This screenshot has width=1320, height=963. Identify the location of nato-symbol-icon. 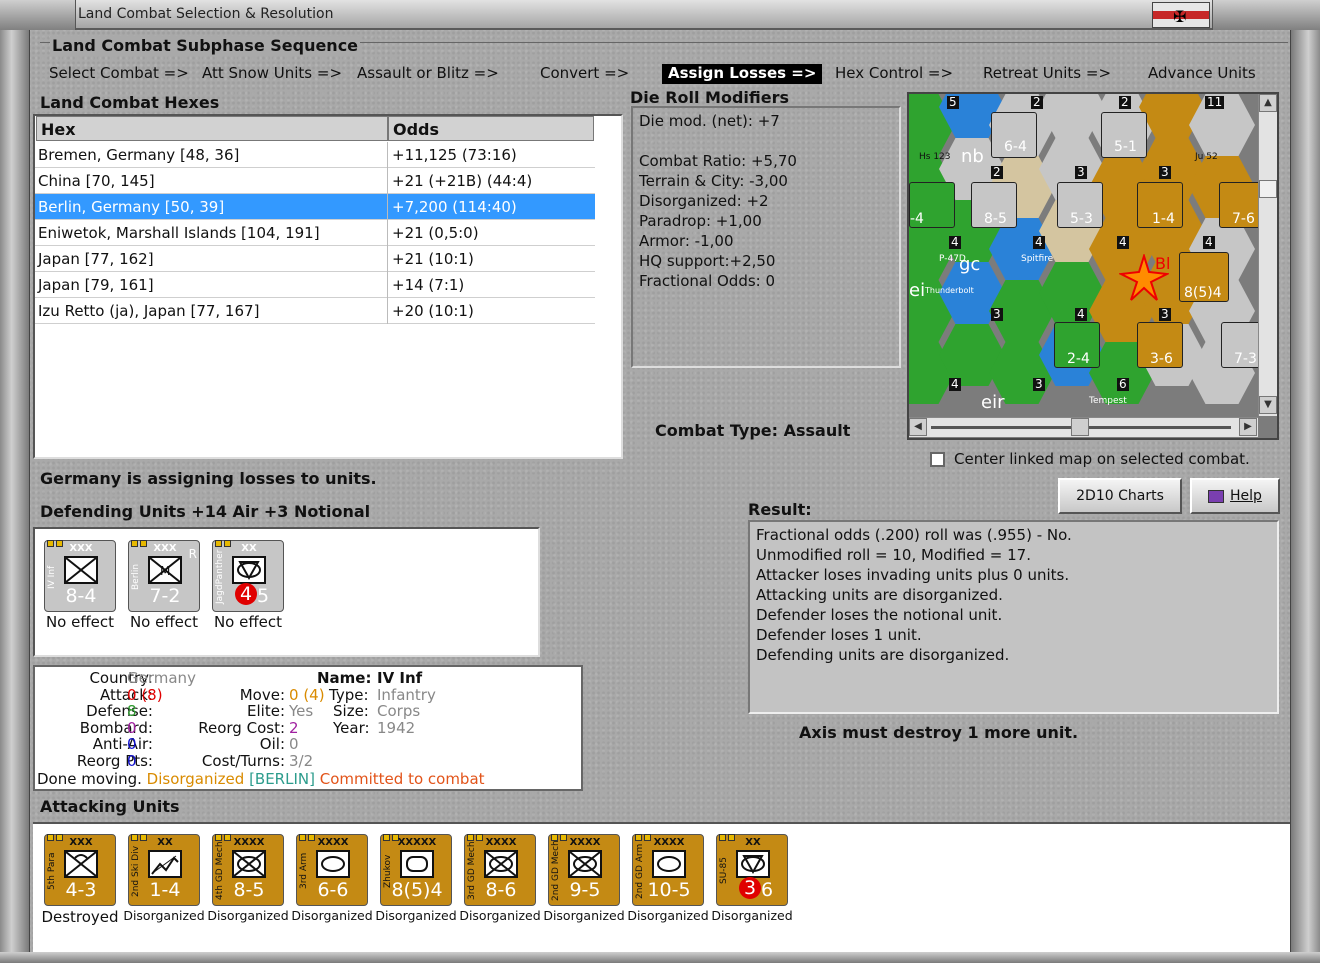
(165, 865).